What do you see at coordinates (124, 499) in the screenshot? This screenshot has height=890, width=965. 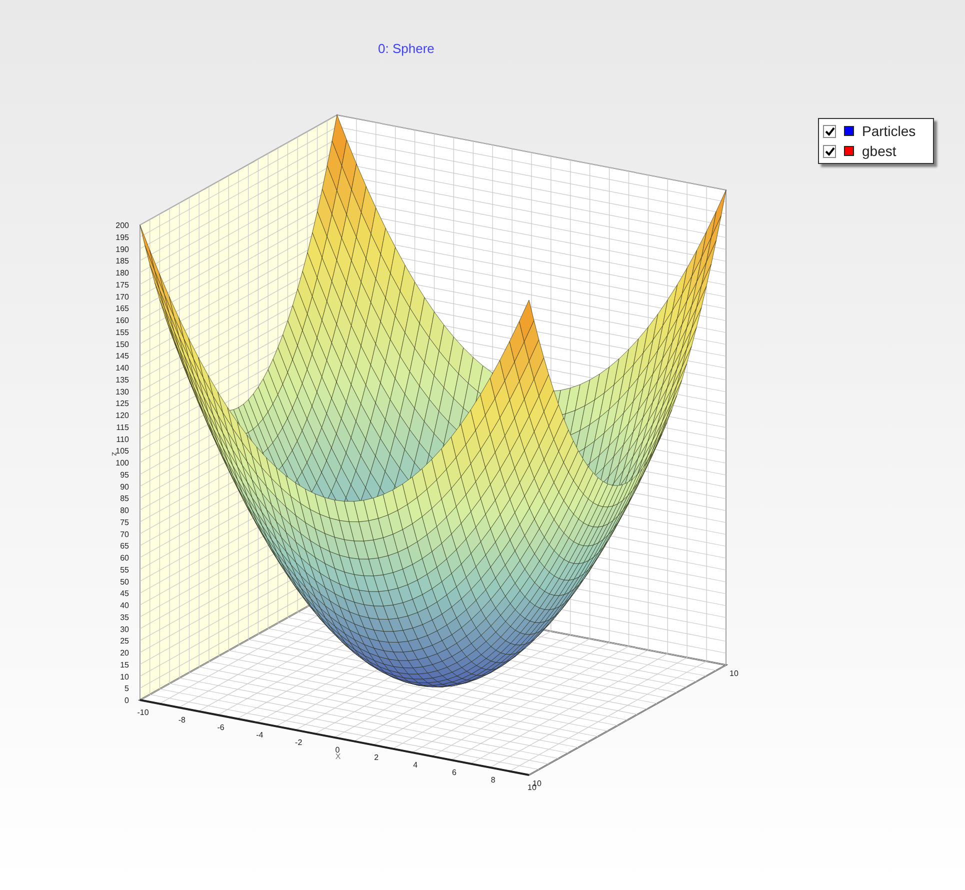 I see `z-tick-label: 85` at bounding box center [124, 499].